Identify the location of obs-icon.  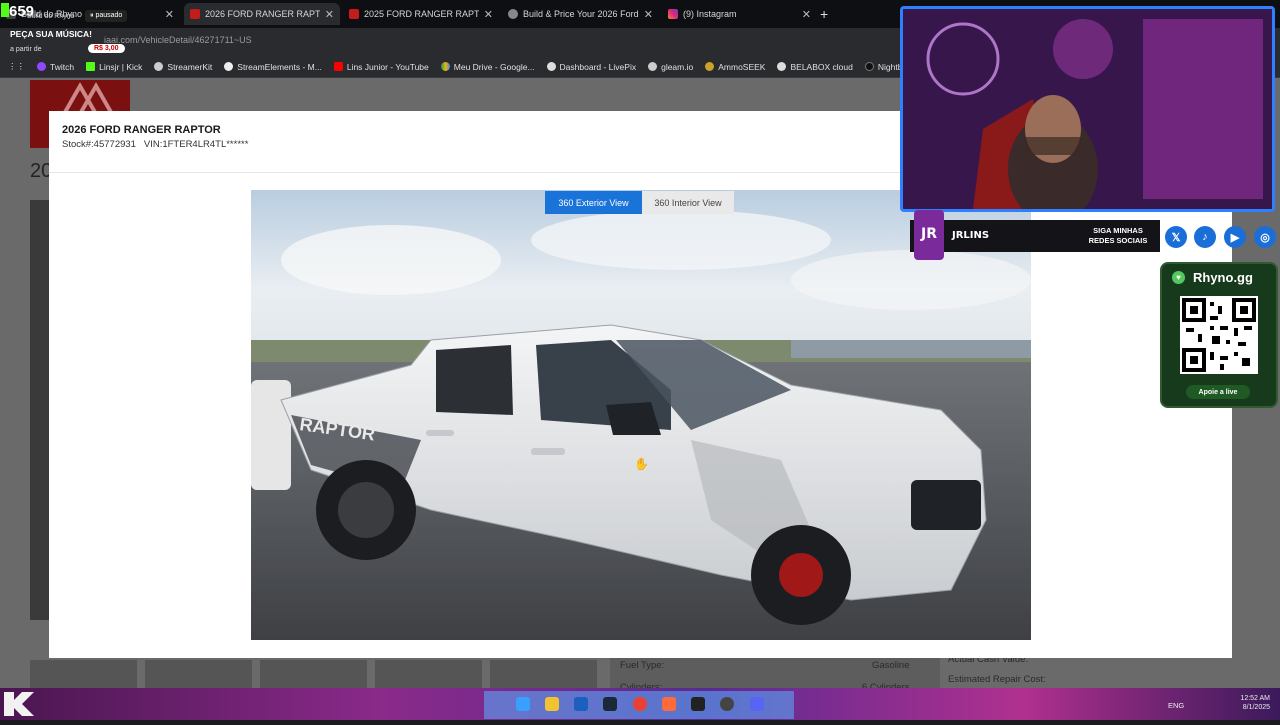
(727, 704).